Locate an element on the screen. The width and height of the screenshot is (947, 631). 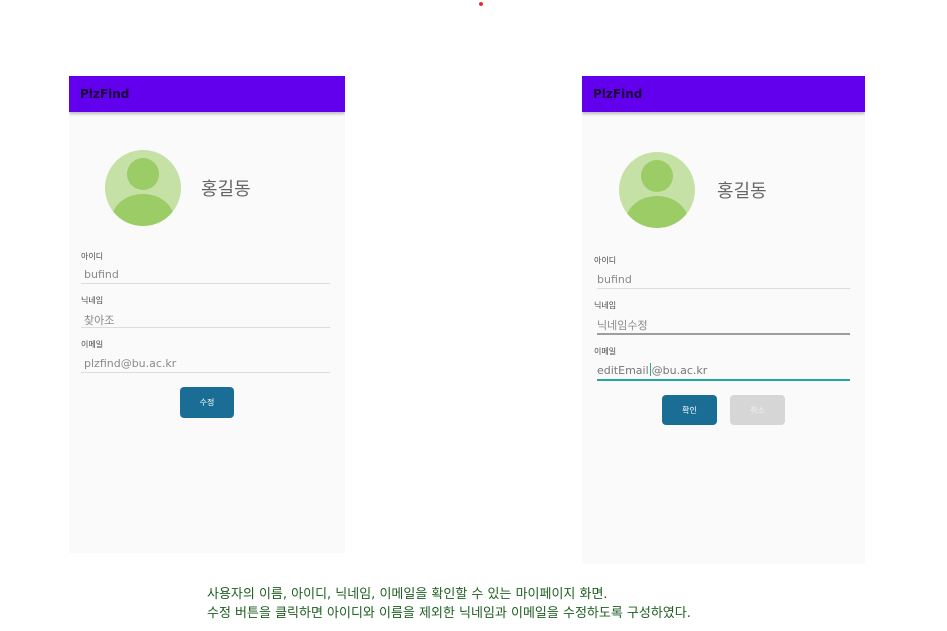
nickname-value: 찾아조 is located at coordinates (99, 320).